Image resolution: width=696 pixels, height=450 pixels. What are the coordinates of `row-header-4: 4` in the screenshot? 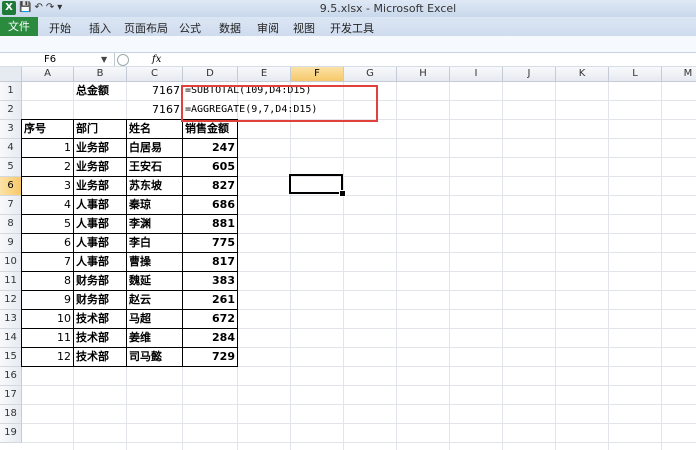 It's located at (11, 148).